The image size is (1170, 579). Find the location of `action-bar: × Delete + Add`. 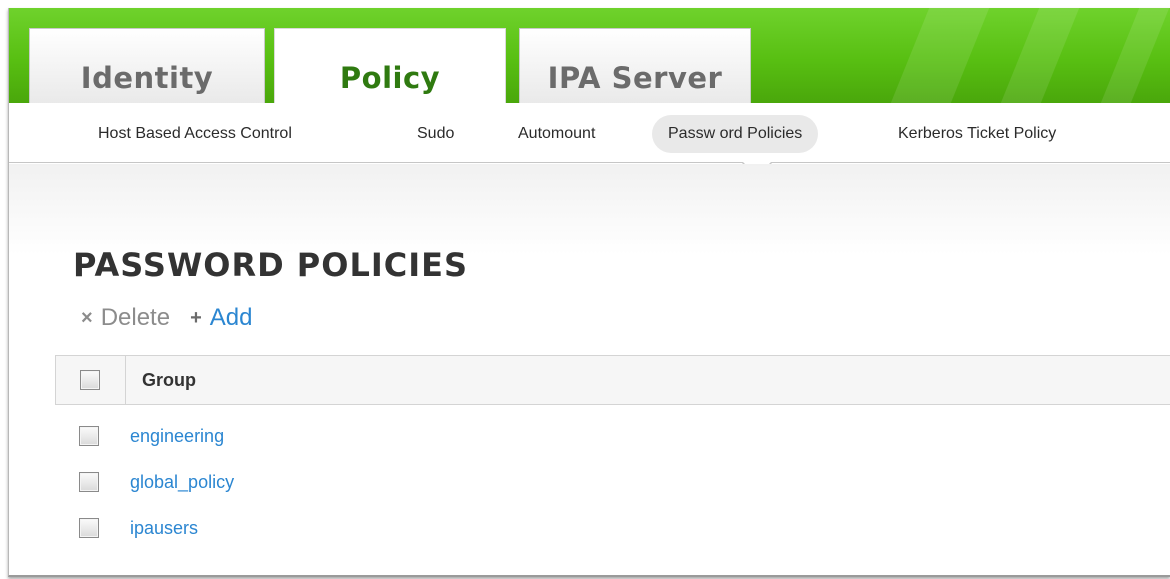

action-bar: × Delete + Add is located at coordinates (176, 318).